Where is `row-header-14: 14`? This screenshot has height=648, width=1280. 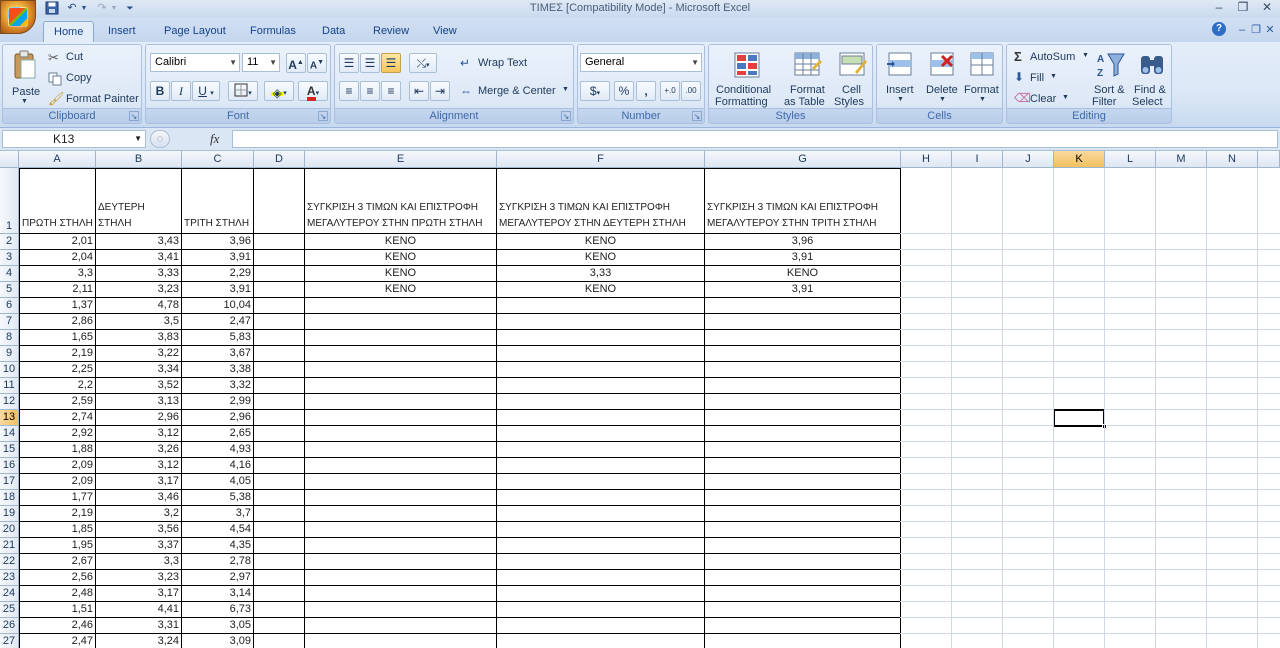
row-header-14: 14 is located at coordinates (9, 434).